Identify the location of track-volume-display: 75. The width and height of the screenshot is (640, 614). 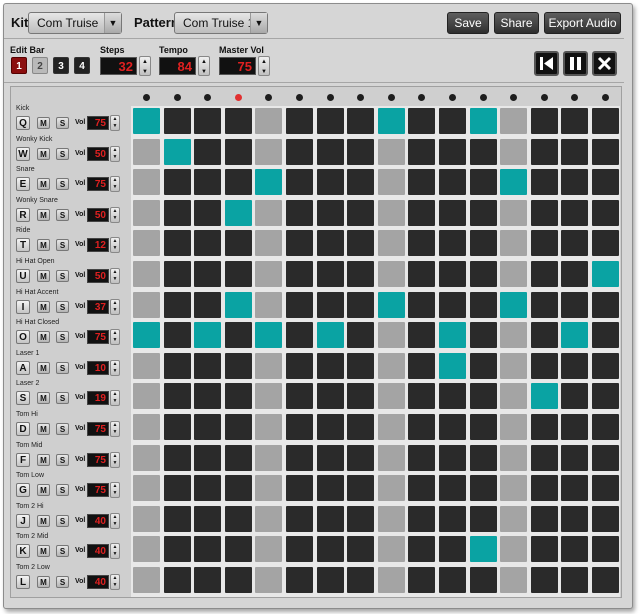
(98, 429).